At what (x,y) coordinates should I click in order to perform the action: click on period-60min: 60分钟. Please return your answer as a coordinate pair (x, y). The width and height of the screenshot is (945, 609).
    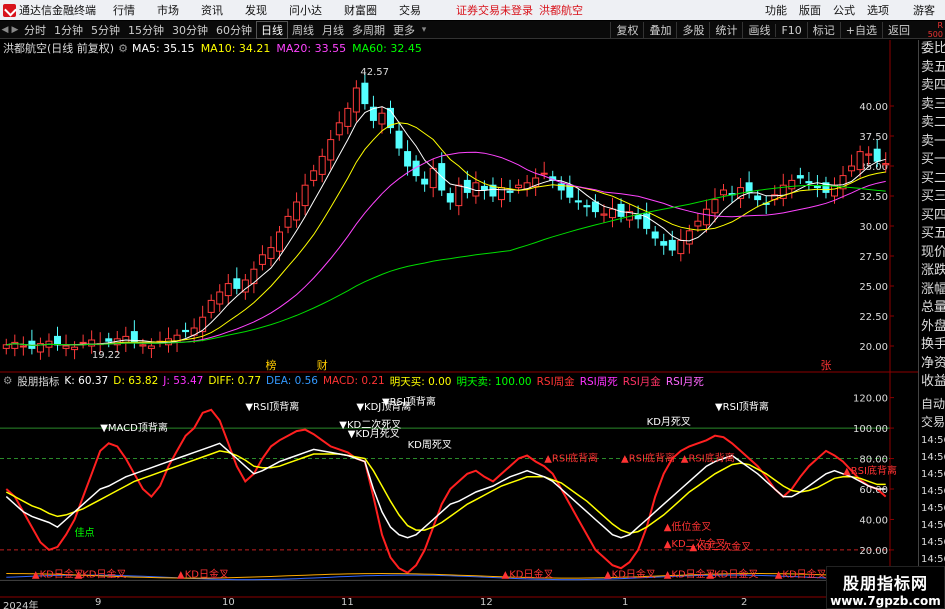
    Looking at the image, I should click on (234, 30).